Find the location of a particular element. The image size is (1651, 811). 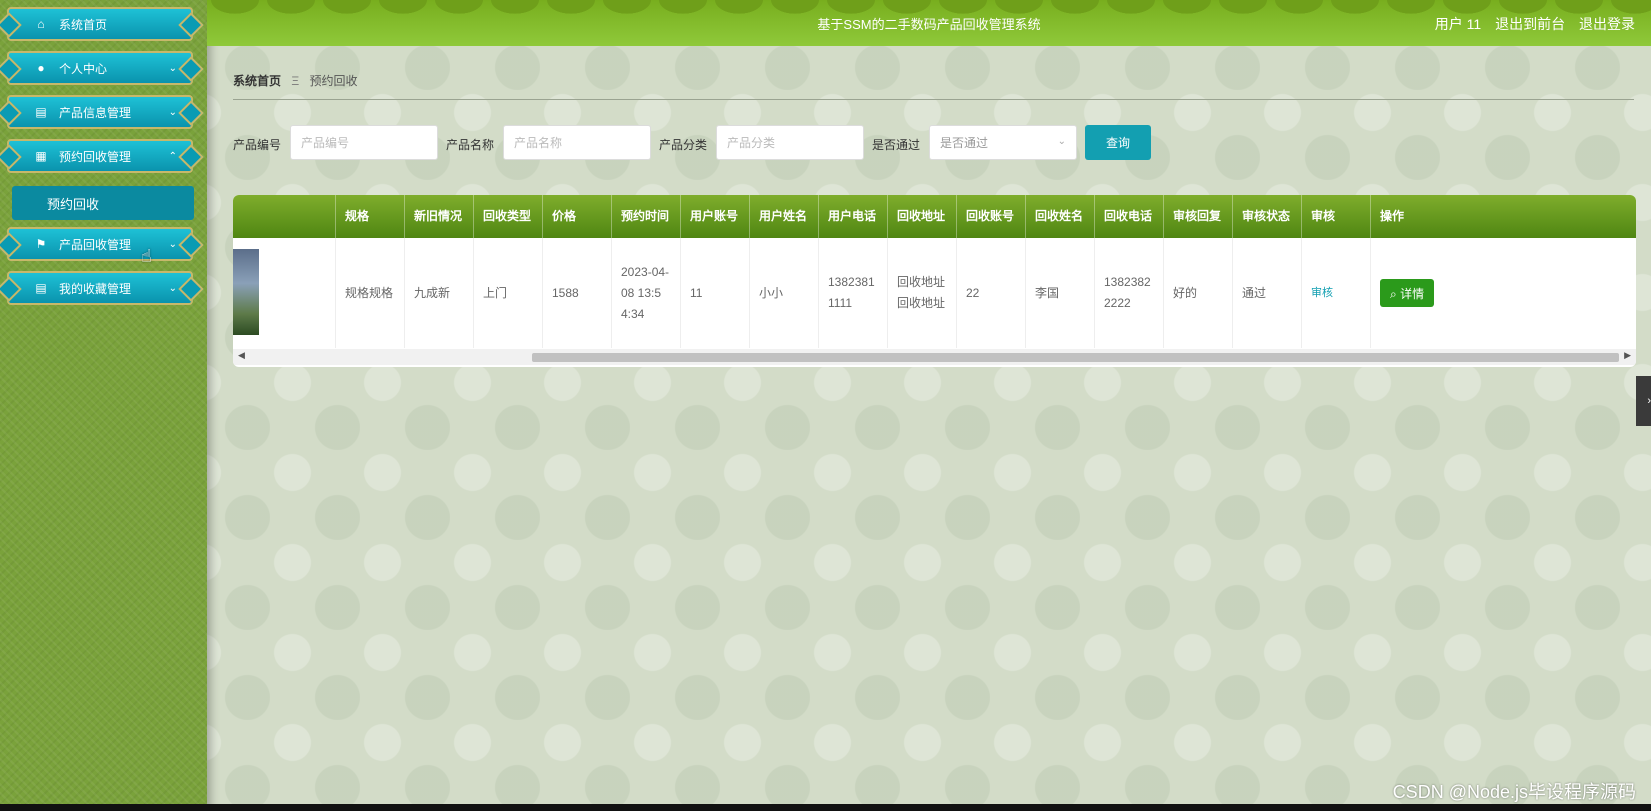

sidebar-item-product-info: ▤ 产品信息管理 ⌄ is located at coordinates (100, 112).